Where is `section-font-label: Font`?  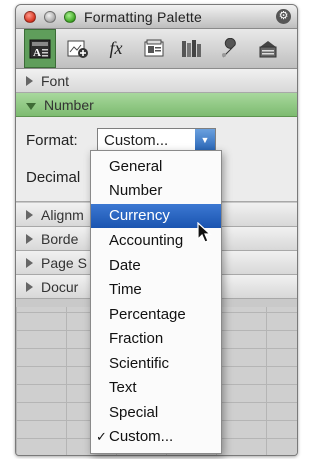 section-font-label: Font is located at coordinates (55, 80).